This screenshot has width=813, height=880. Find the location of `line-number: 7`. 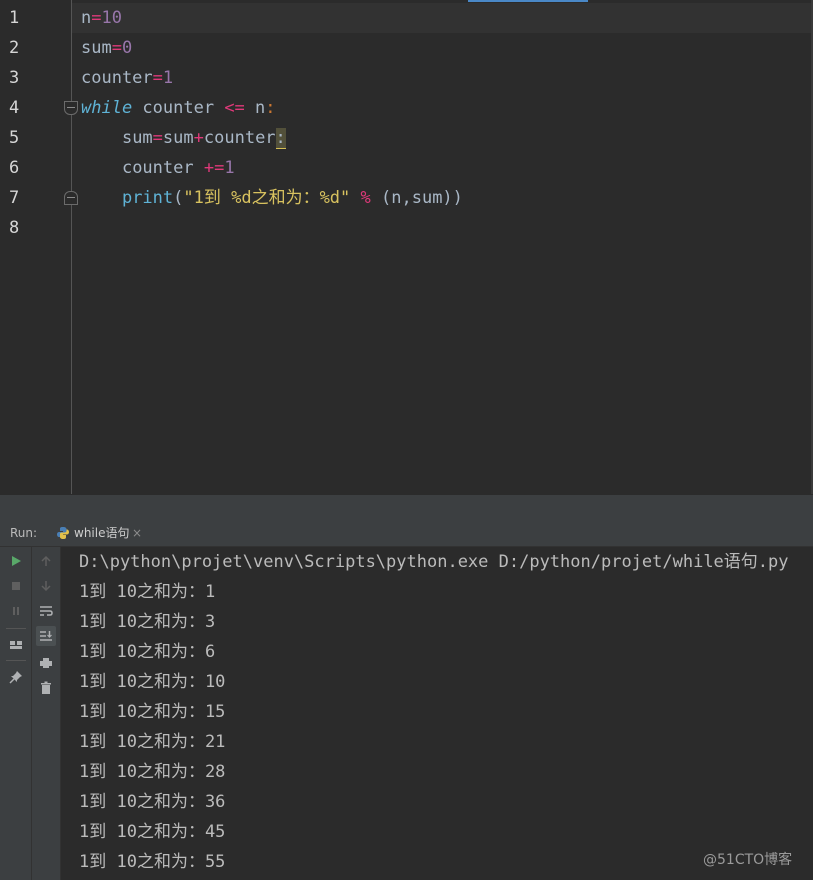

line-number: 7 is located at coordinates (14, 198).